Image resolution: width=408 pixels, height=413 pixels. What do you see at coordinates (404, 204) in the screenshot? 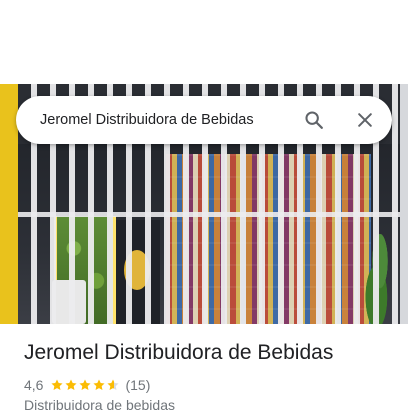
I see `side-wall` at bounding box center [404, 204].